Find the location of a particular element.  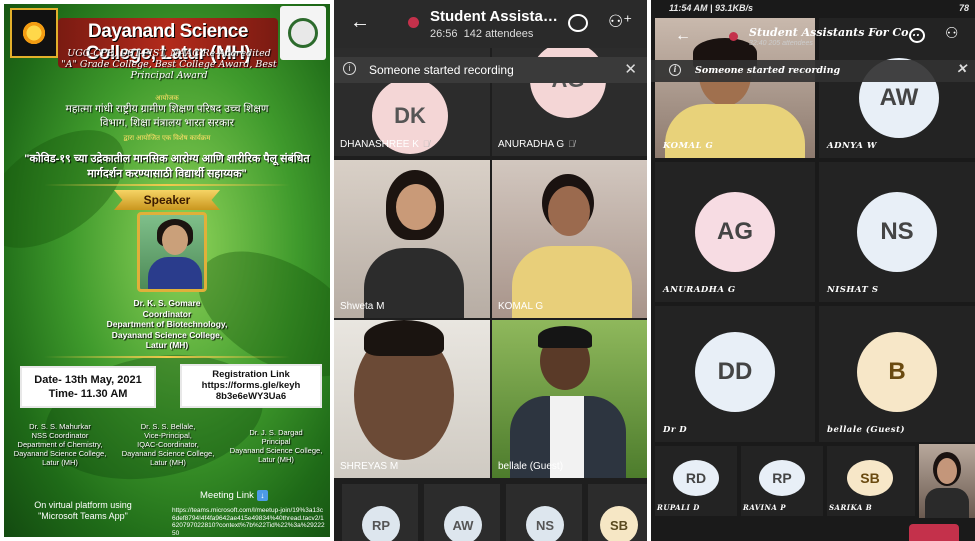

college-logo is located at coordinates (34, 33).